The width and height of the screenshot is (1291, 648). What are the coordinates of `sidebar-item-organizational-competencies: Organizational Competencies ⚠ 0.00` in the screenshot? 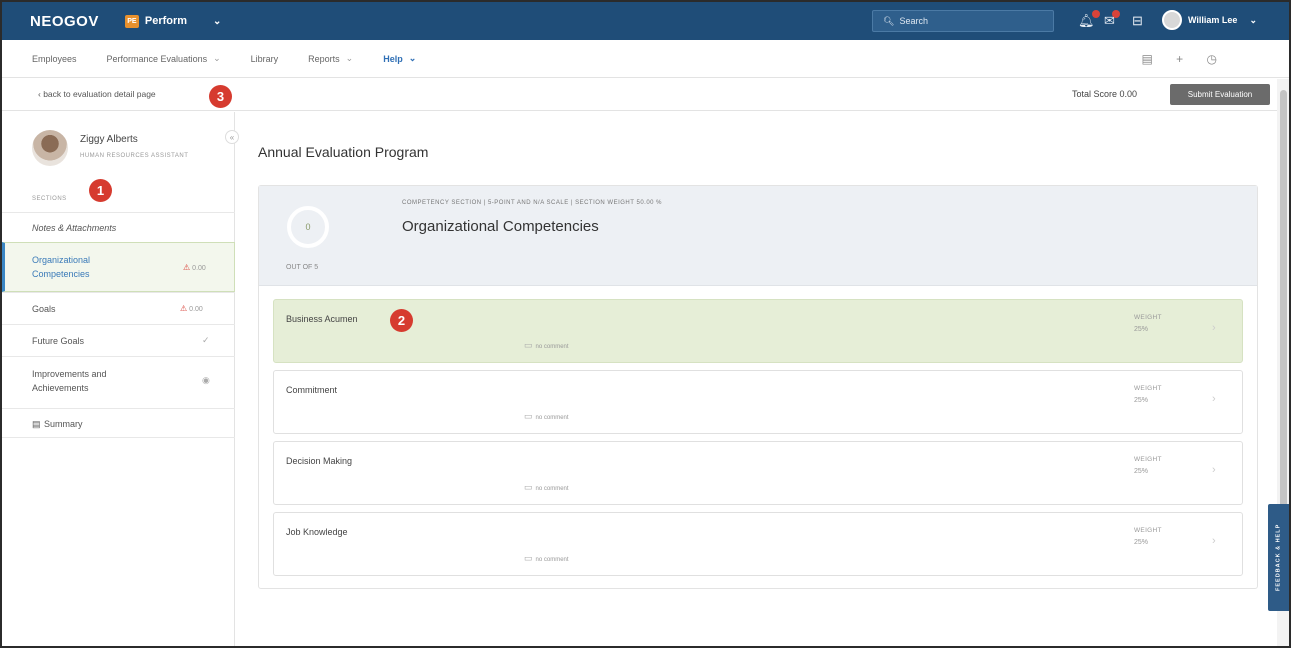 It's located at (118, 267).